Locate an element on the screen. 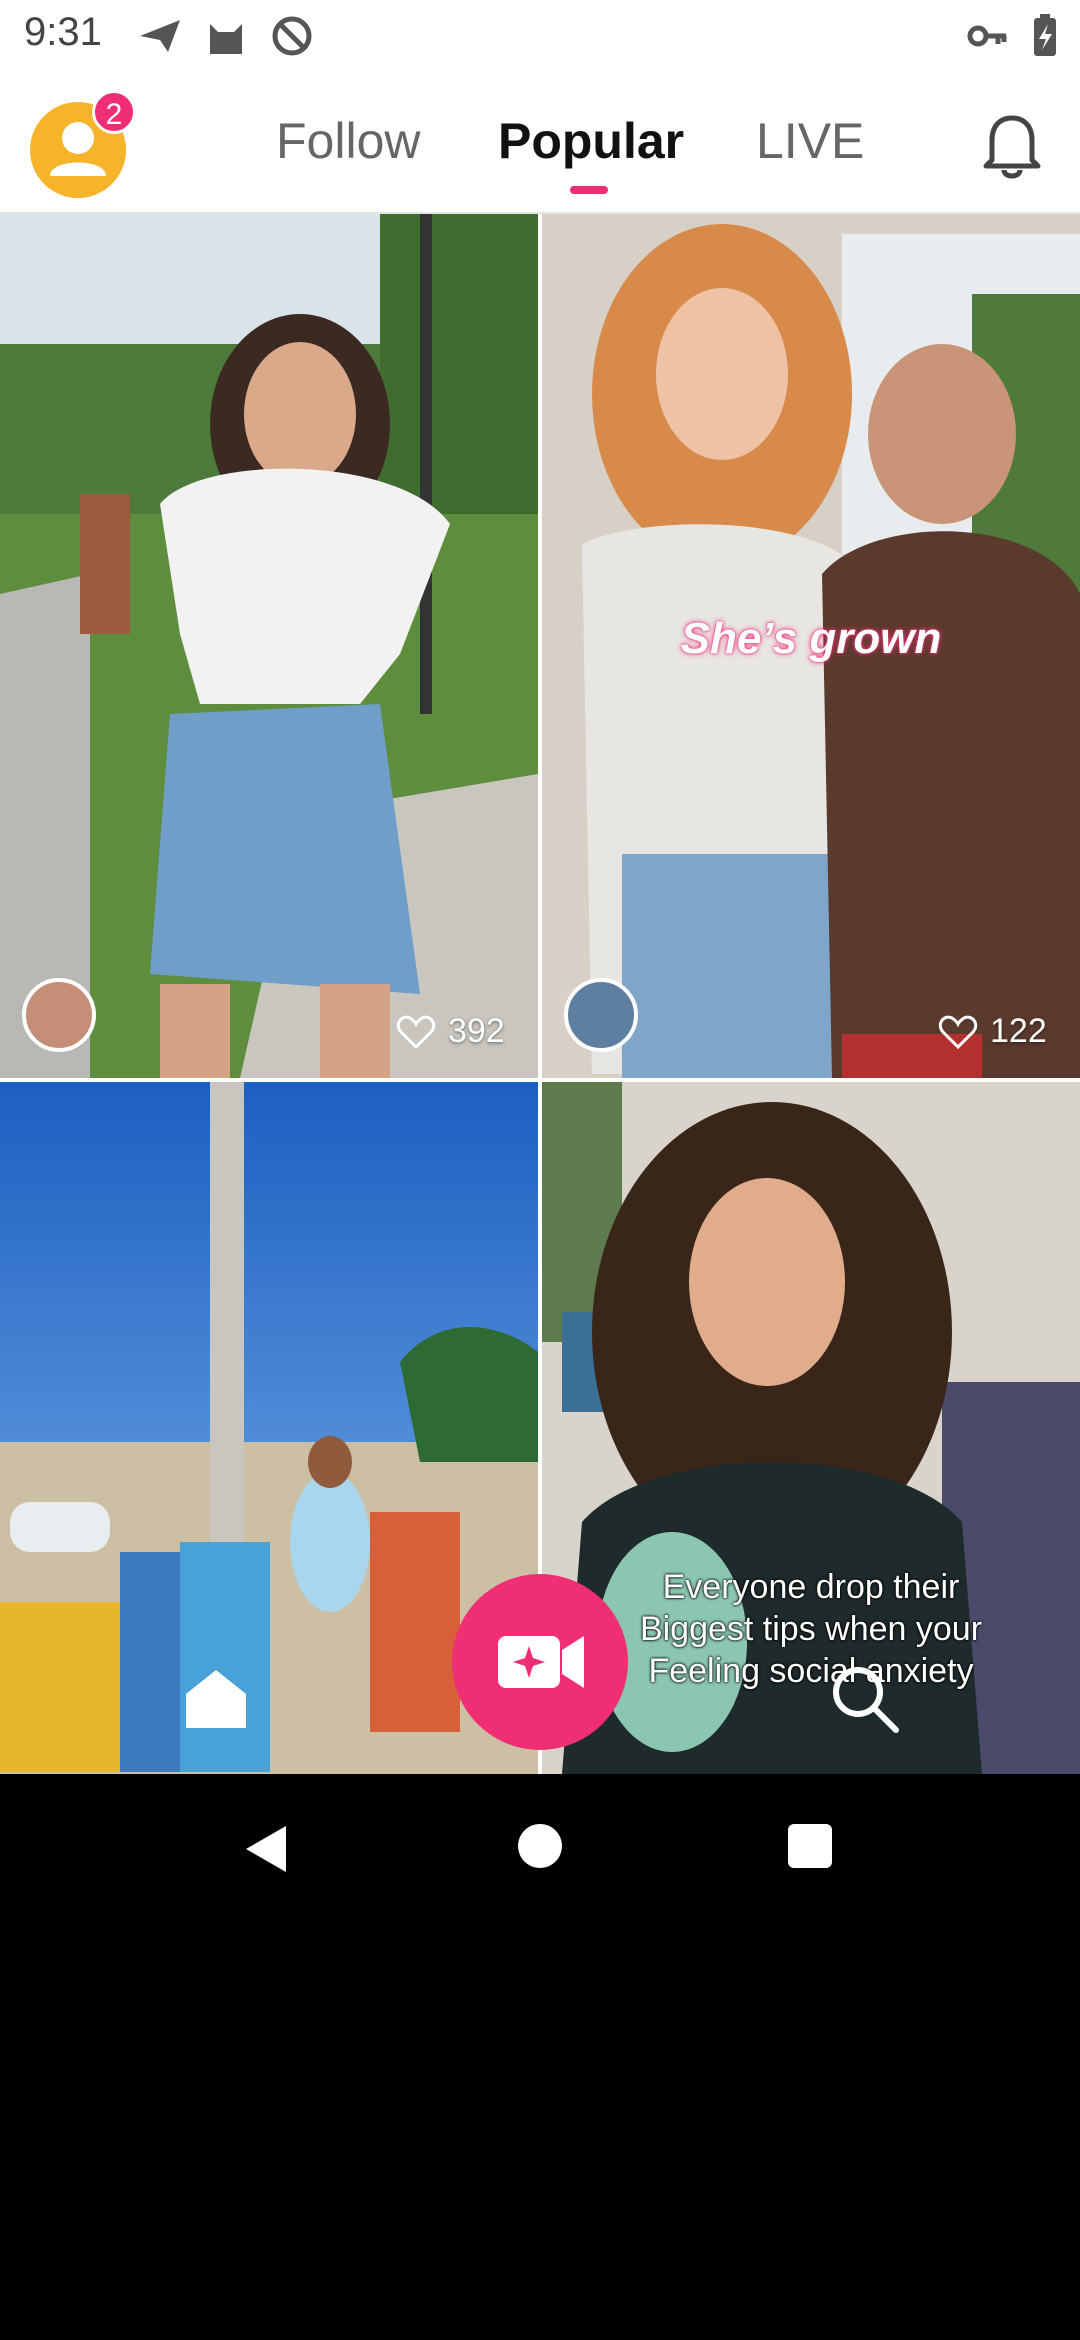 Image resolution: width=1080 pixels, height=2340 pixels. tab-live: LIVE is located at coordinates (810, 141).